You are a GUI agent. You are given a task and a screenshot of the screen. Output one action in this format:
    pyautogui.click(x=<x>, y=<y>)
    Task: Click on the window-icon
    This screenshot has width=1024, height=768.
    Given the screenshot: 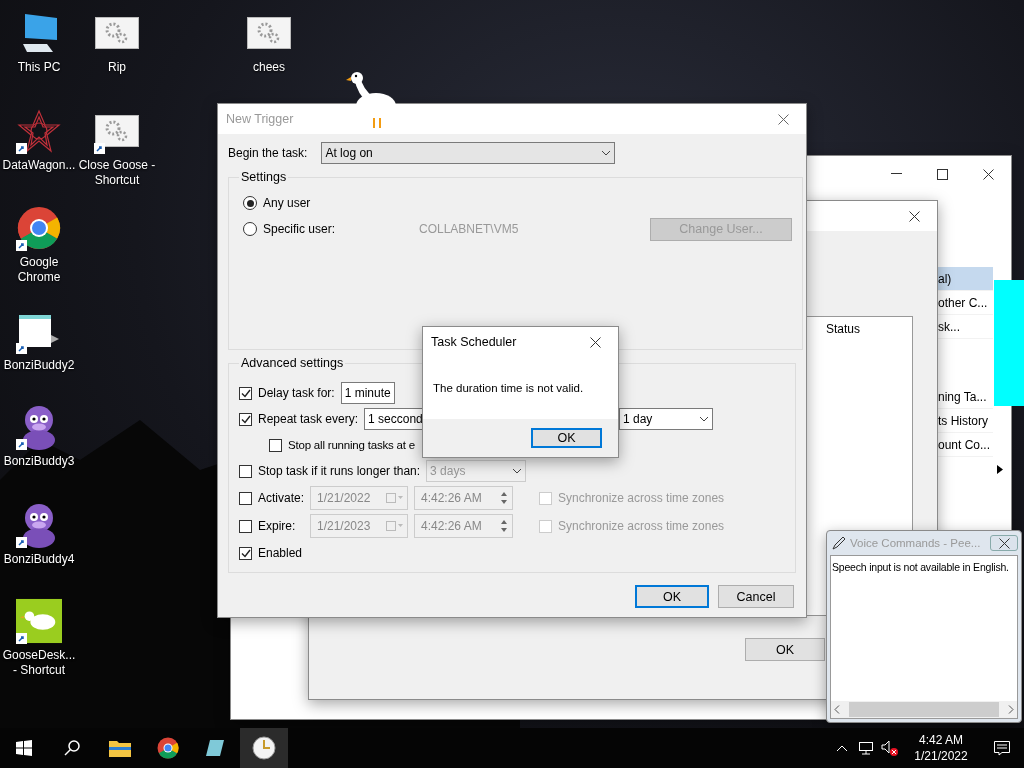 What is the action you would take?
    pyautogui.click(x=39, y=331)
    